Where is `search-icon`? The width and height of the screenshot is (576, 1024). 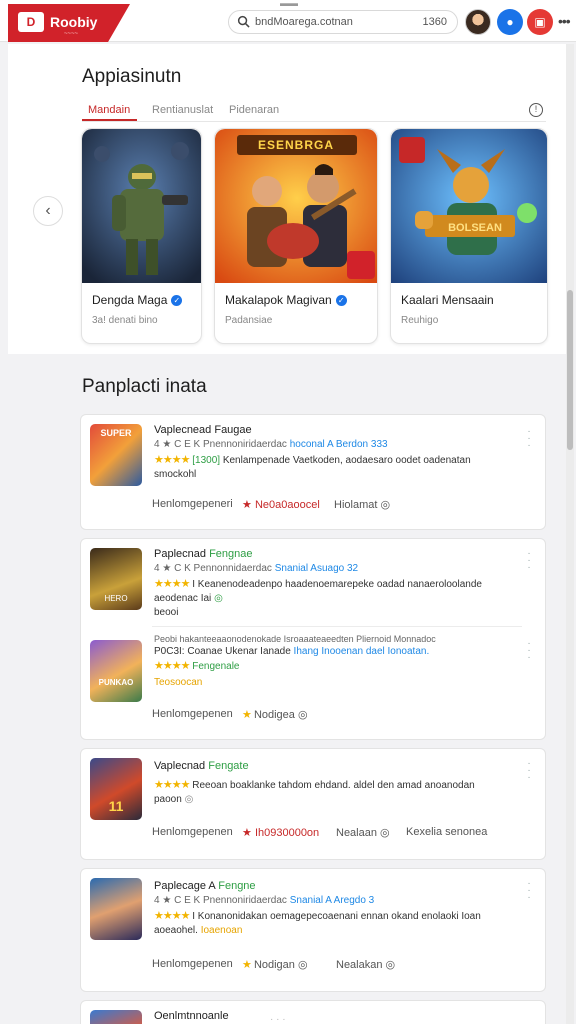 search-icon is located at coordinates (243, 21).